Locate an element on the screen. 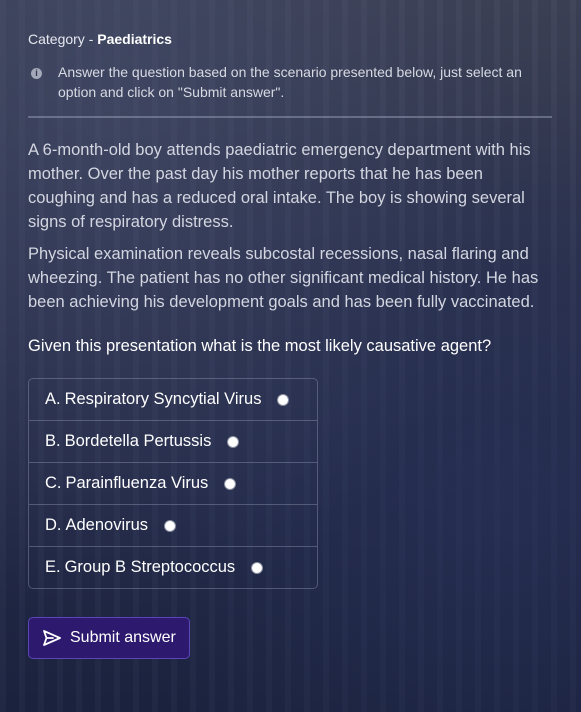 The image size is (581, 712). option-letter: D. is located at coordinates (53, 525).